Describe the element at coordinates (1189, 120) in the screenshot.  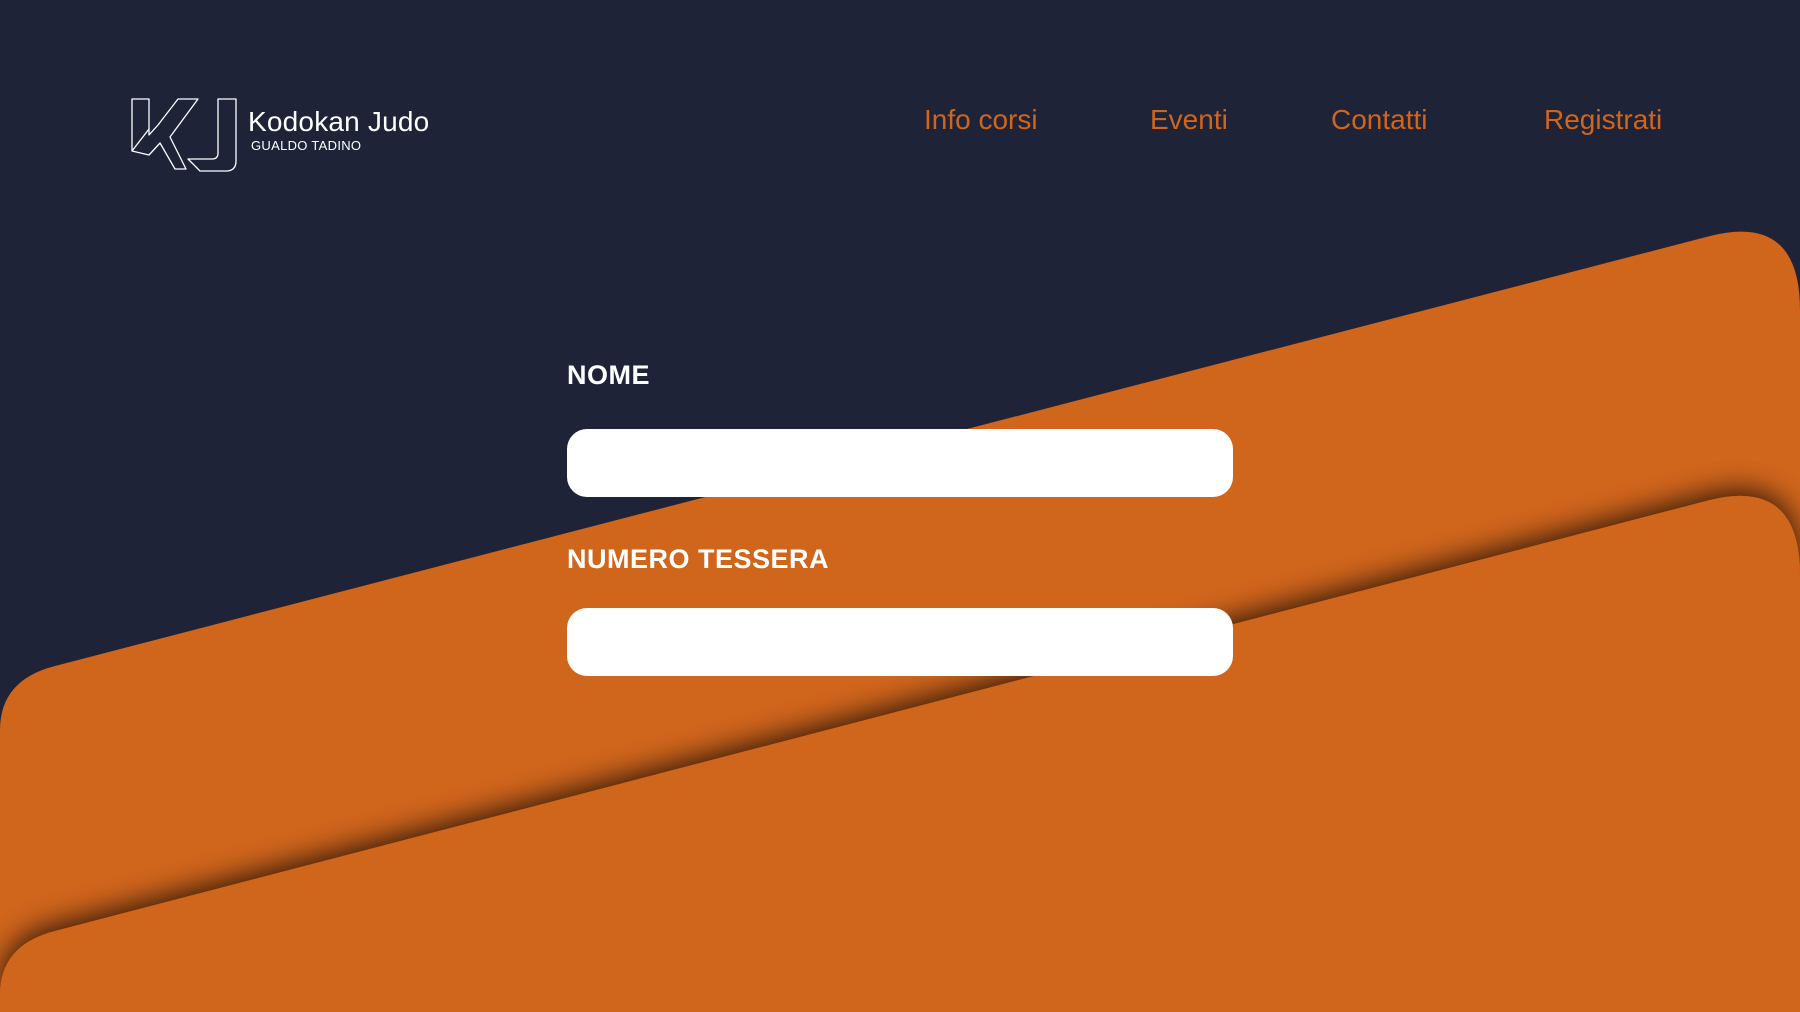
I see `nav-eventi: Eventi` at that location.